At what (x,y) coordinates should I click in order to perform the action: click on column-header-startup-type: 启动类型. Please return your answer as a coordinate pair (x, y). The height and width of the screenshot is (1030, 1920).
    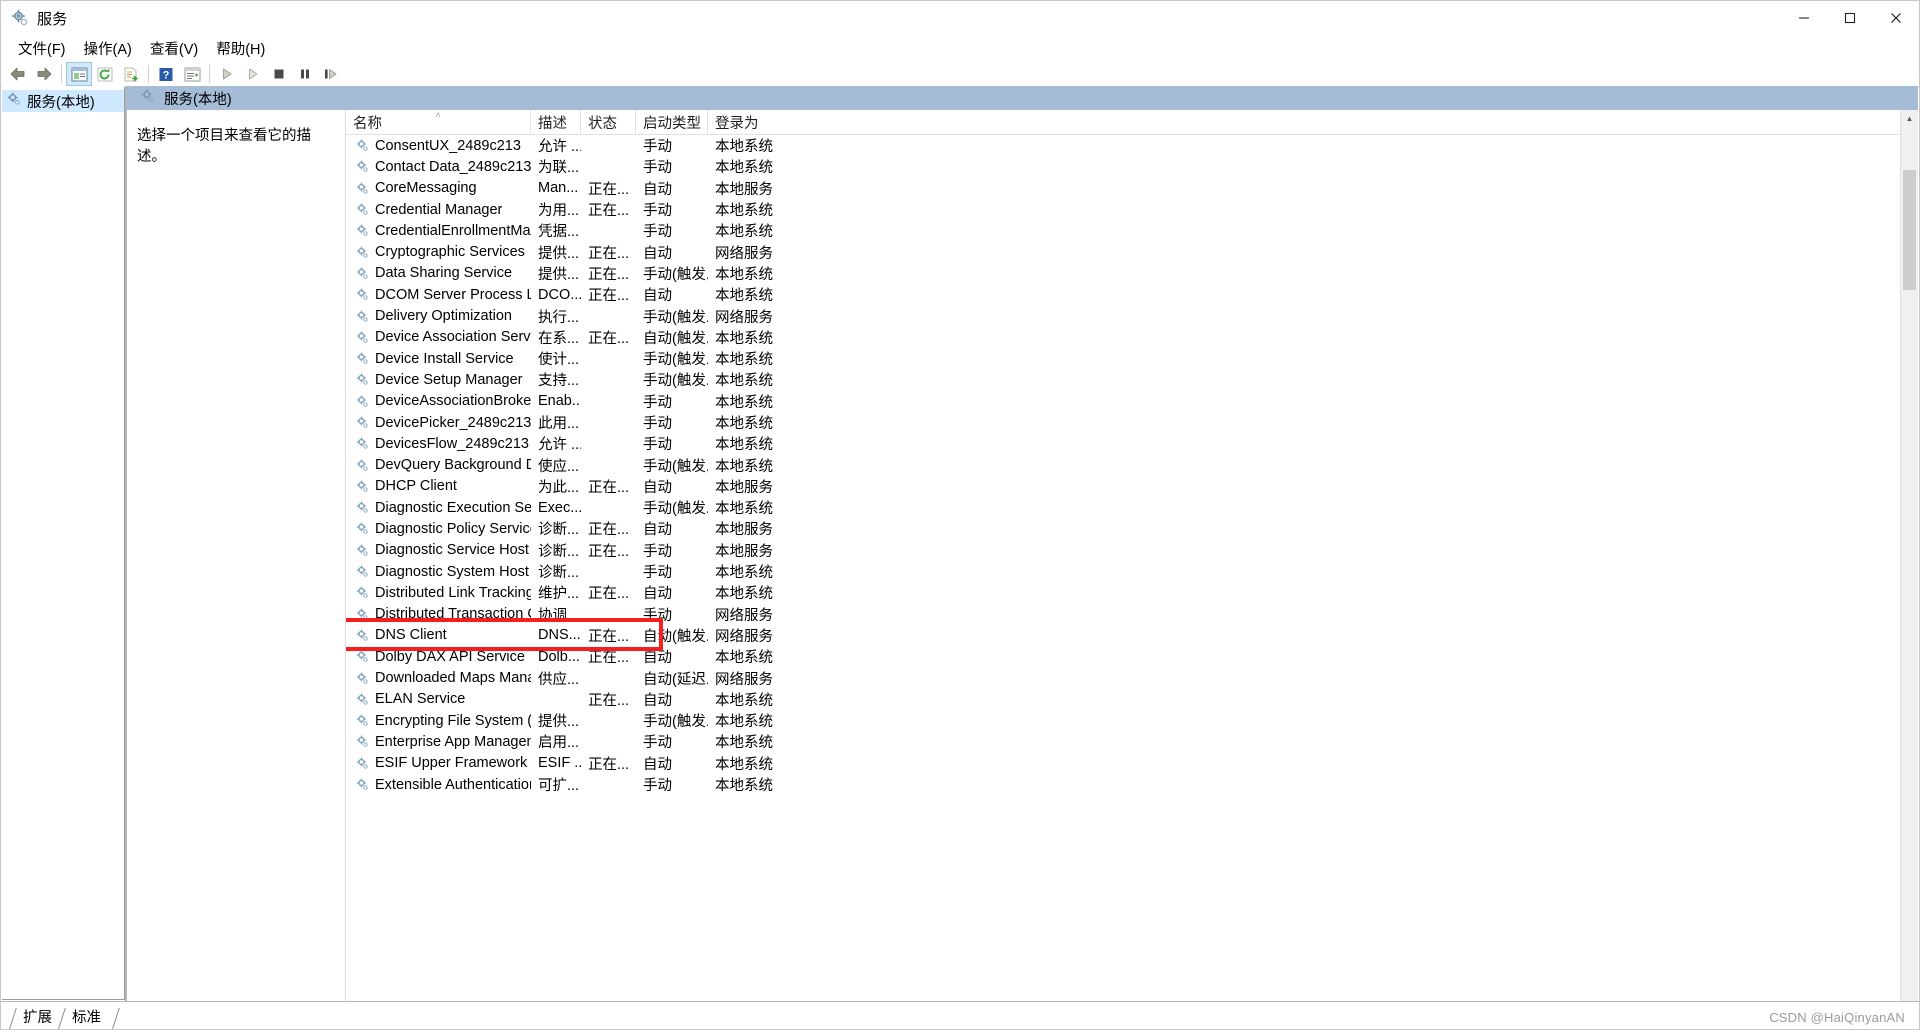
    Looking at the image, I should click on (672, 122).